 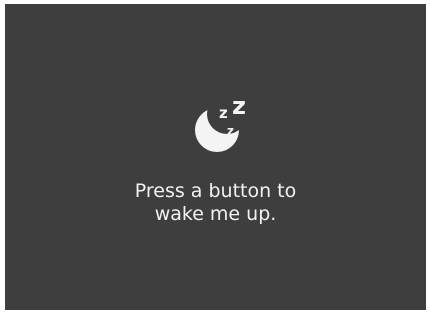 I want to click on wake-message-line-1: Press a button to, so click(x=215, y=191).